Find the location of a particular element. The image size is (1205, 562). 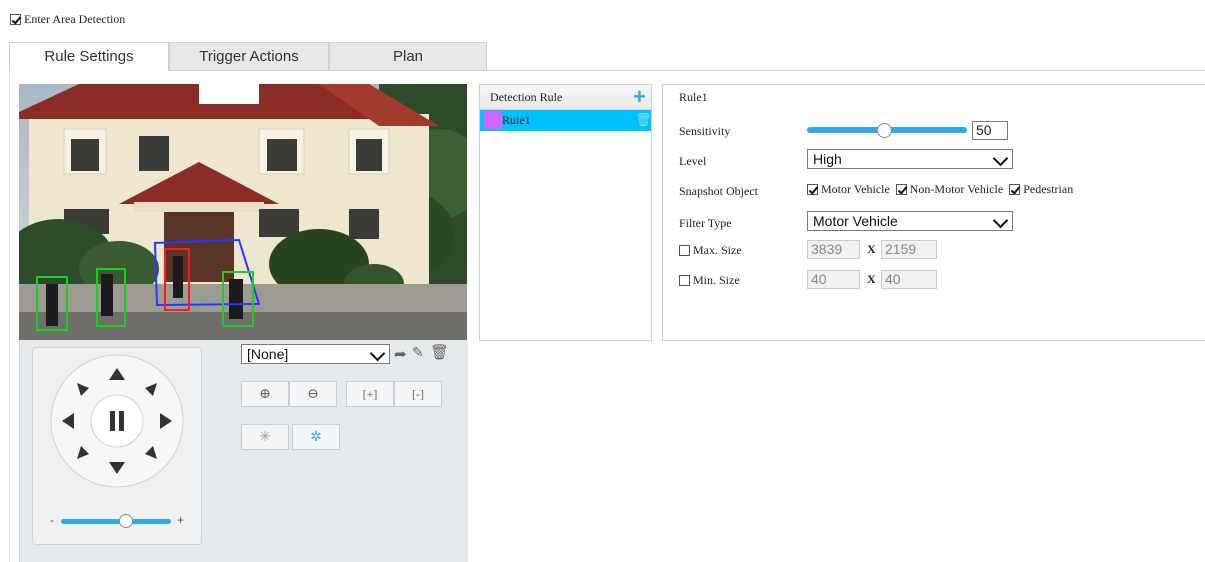

focus-near-button: [+] is located at coordinates (370, 394).